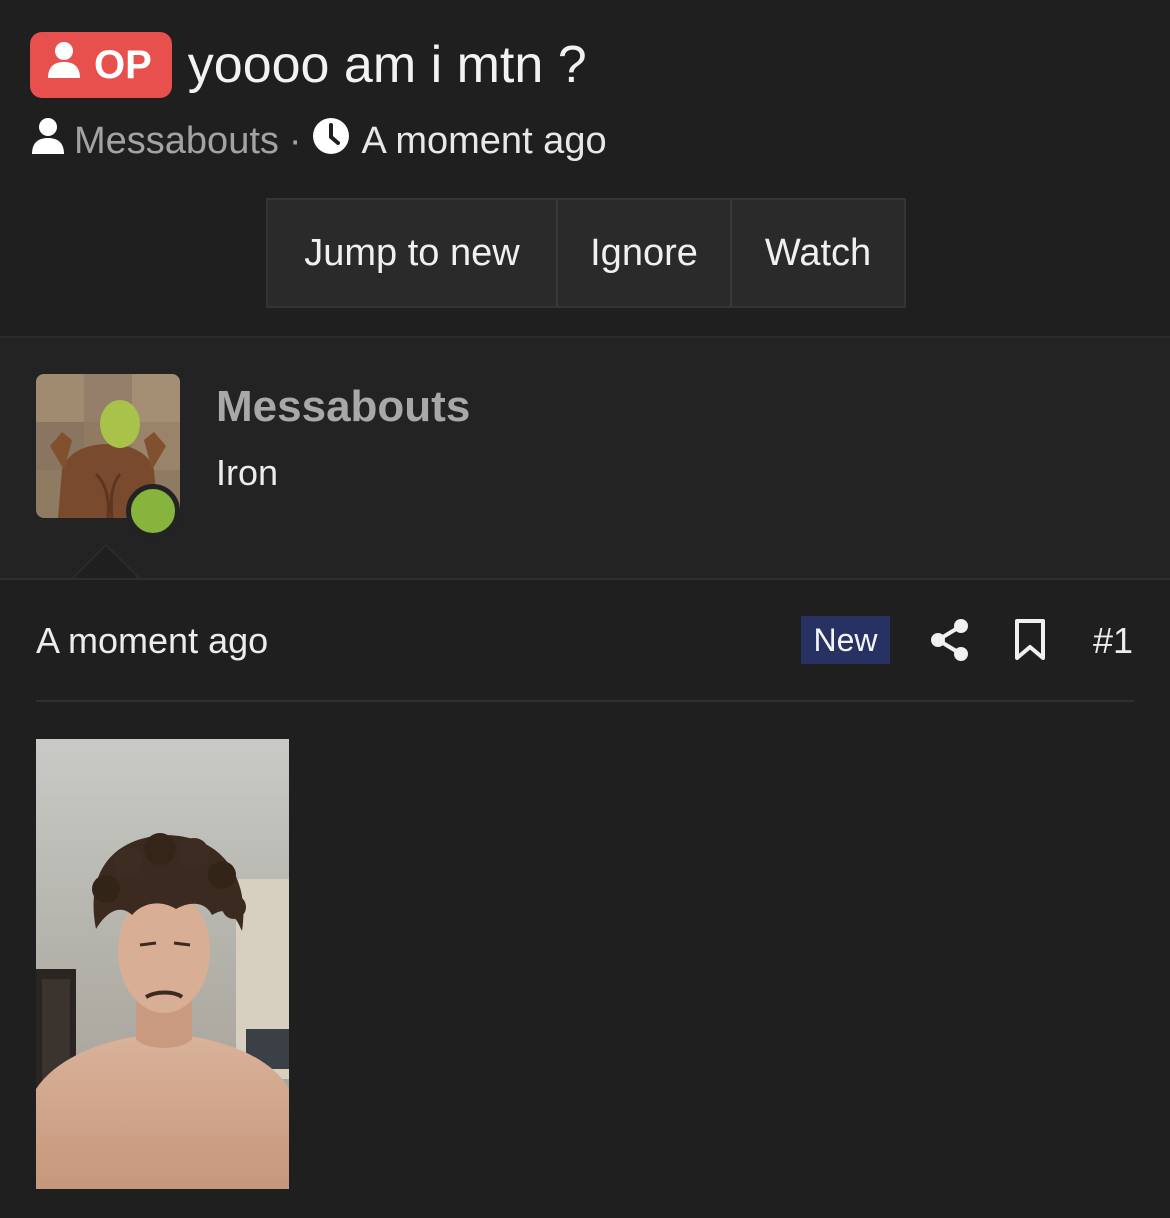 The image size is (1170, 1218). What do you see at coordinates (106, 562) in the screenshot?
I see `message-arrow` at bounding box center [106, 562].